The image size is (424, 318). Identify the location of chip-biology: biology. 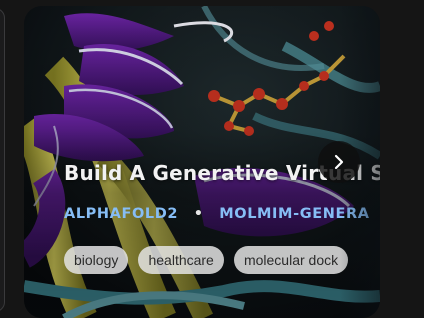
(96, 260).